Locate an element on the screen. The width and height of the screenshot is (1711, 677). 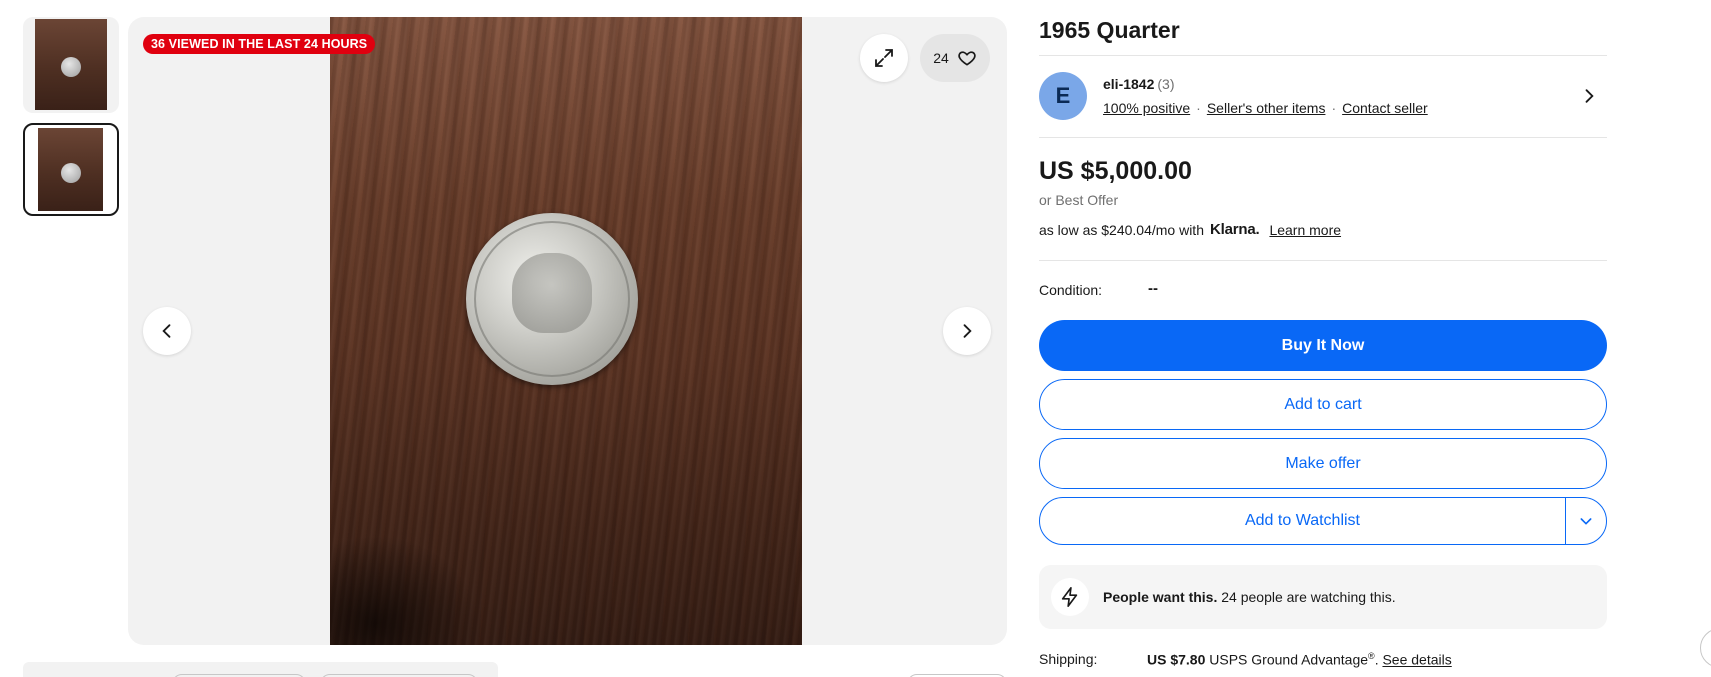
coin-image is located at coordinates (552, 299).